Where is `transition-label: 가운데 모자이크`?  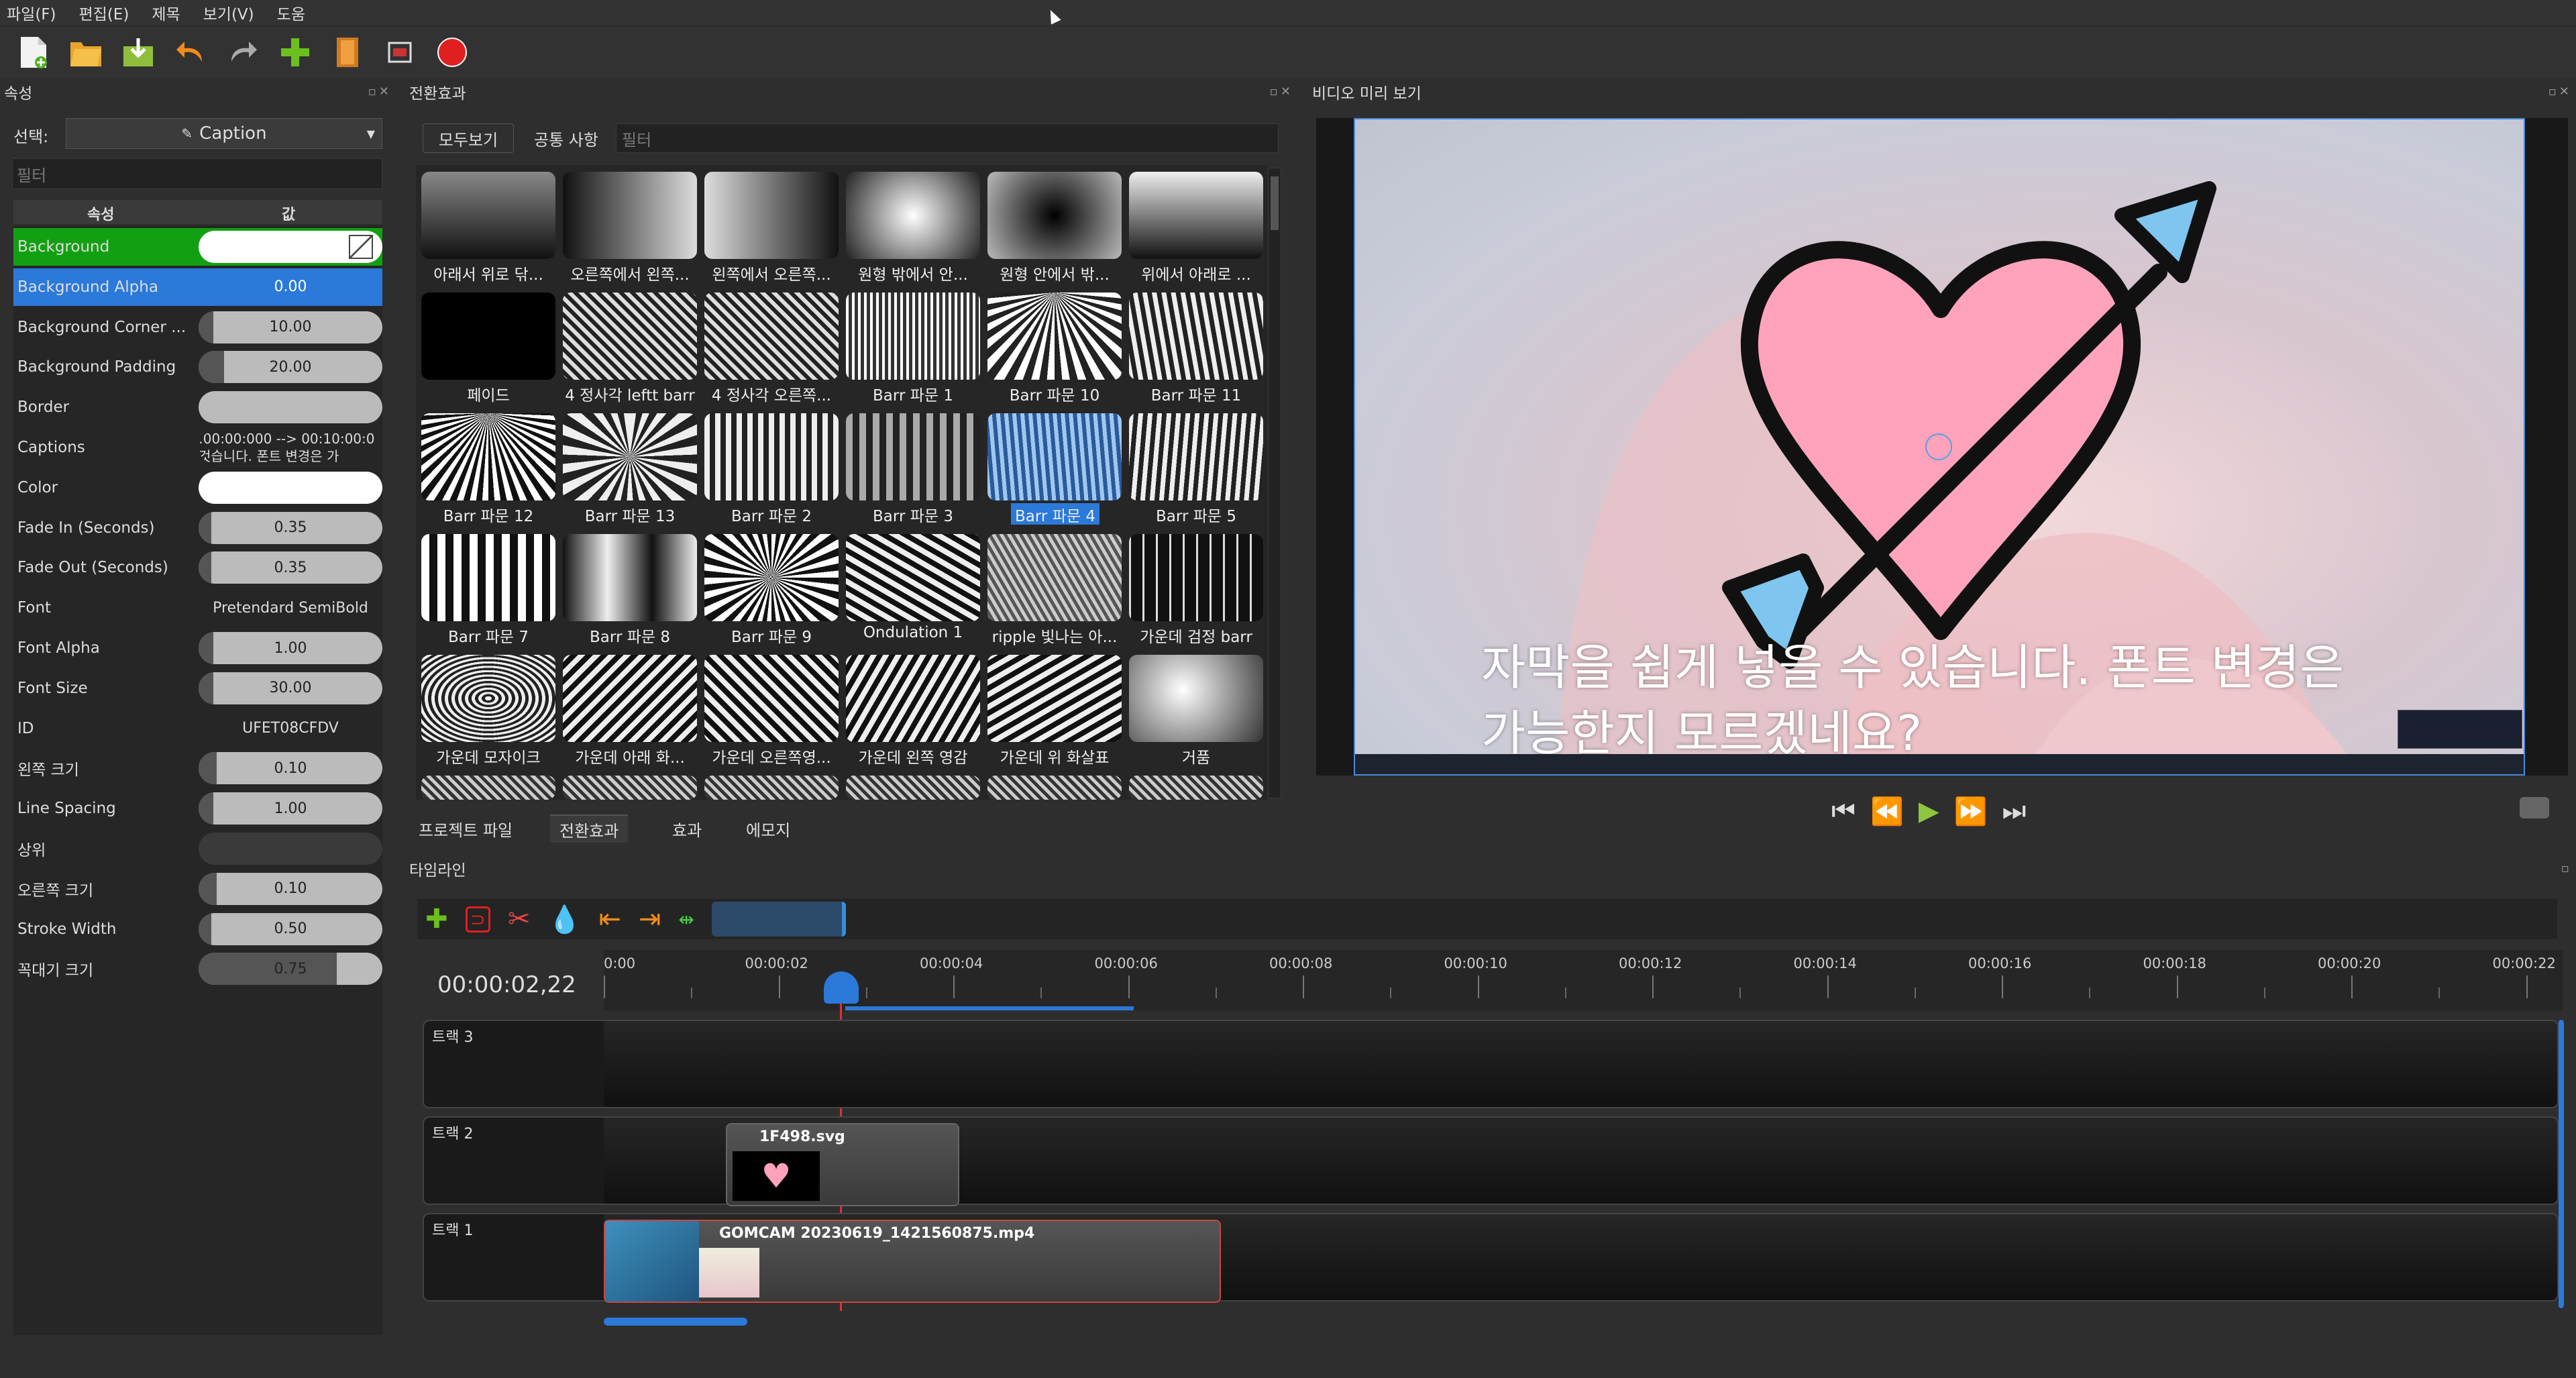
transition-label: 가운데 모자이크 is located at coordinates (488, 755).